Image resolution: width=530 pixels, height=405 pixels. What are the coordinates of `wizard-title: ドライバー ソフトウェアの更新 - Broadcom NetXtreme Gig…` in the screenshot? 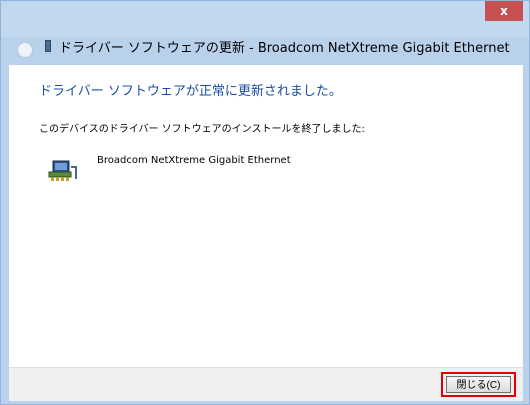 It's located at (284, 48).